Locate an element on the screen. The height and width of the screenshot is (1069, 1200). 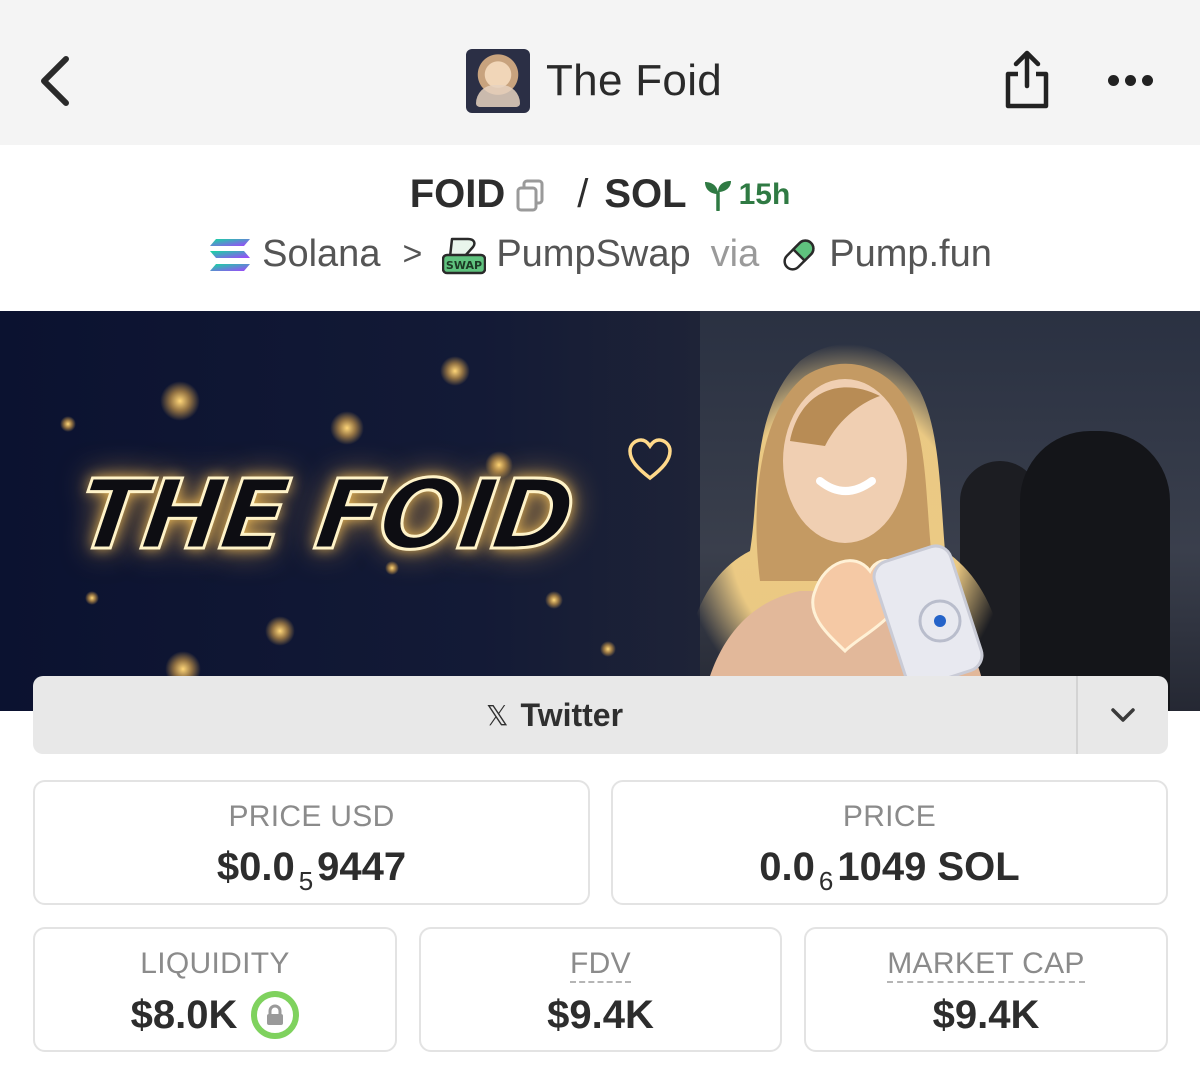
liquidity-lock-badge is located at coordinates (275, 1015).